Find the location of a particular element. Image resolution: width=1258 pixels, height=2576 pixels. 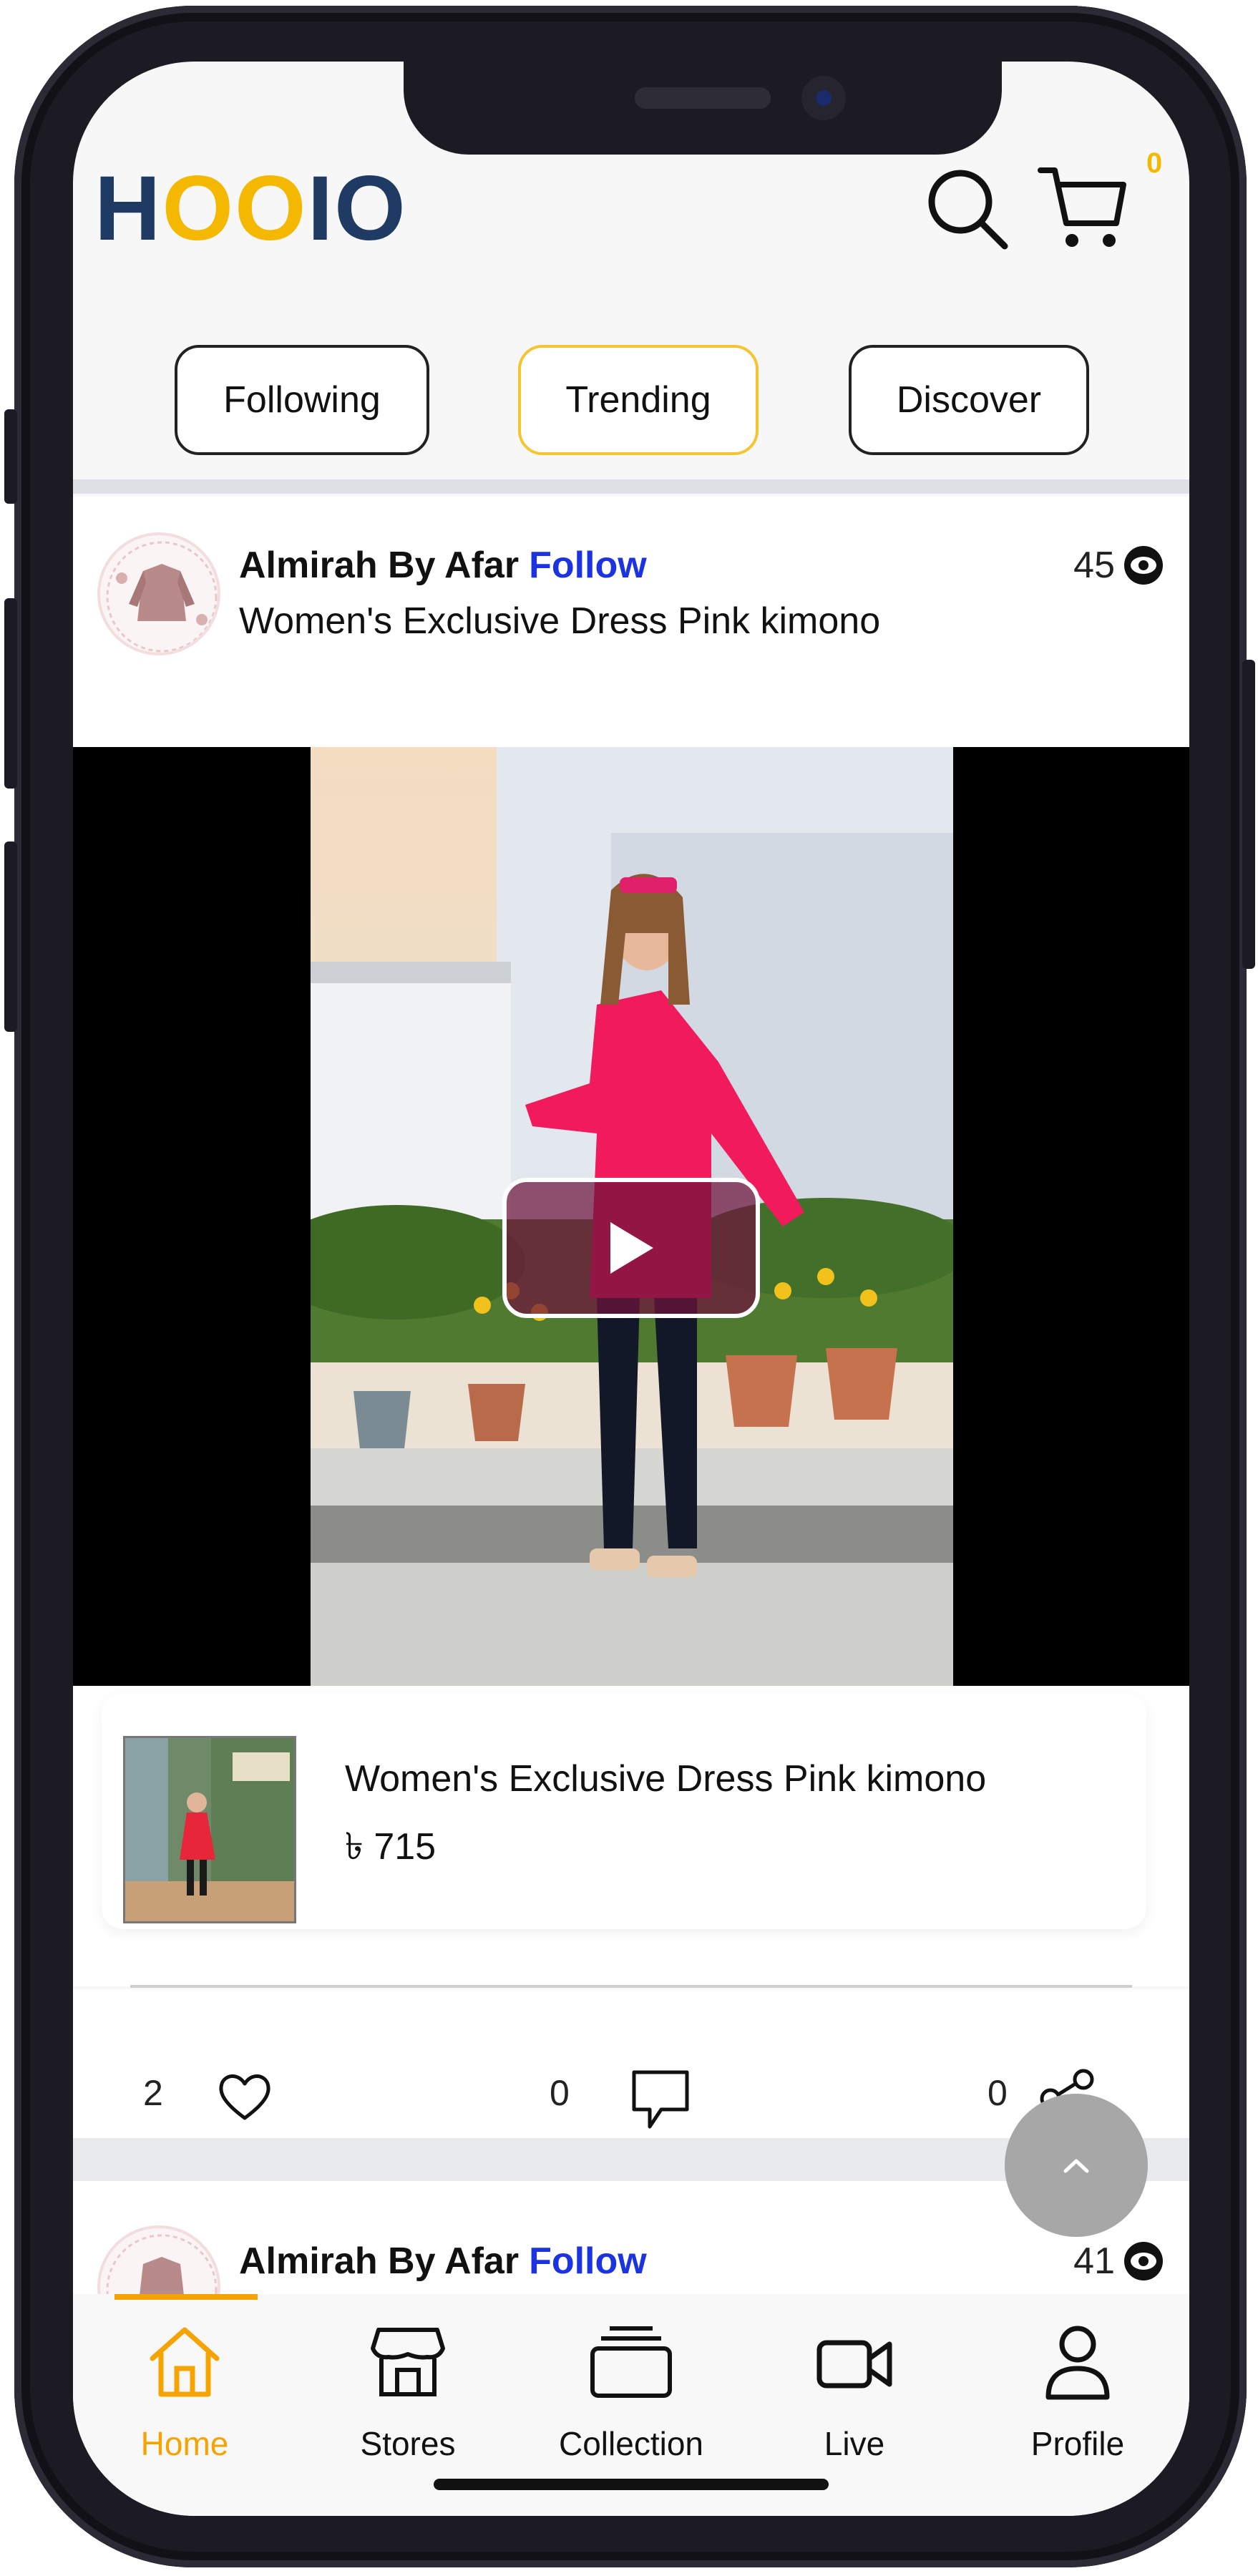

nav-live: Live is located at coordinates (854, 2394).